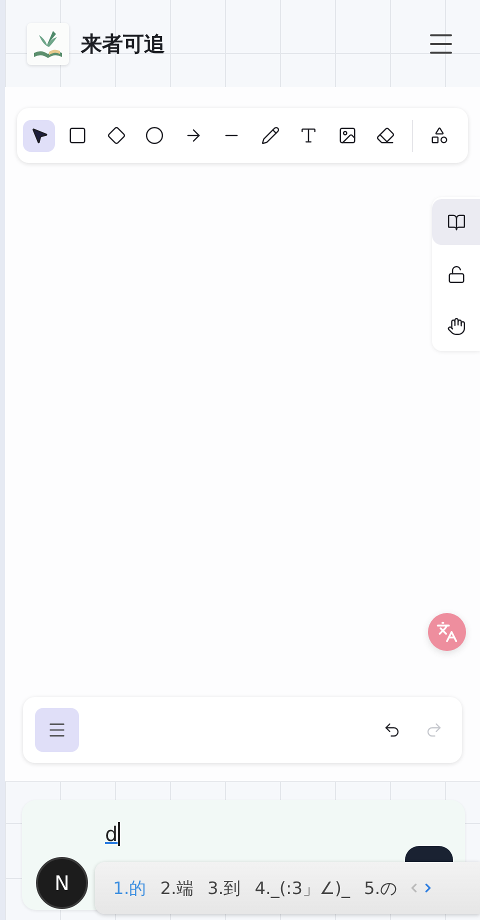  I want to click on logo-icon, so click(48, 43).